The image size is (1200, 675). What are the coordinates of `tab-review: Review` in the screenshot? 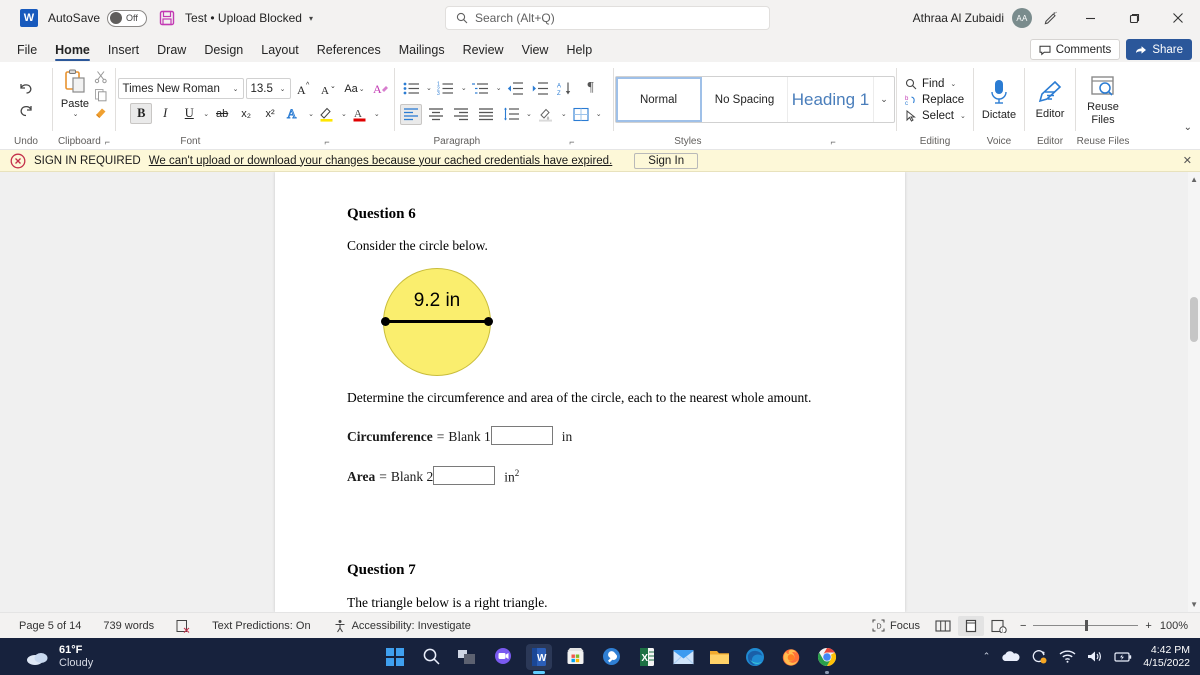 It's located at (483, 50).